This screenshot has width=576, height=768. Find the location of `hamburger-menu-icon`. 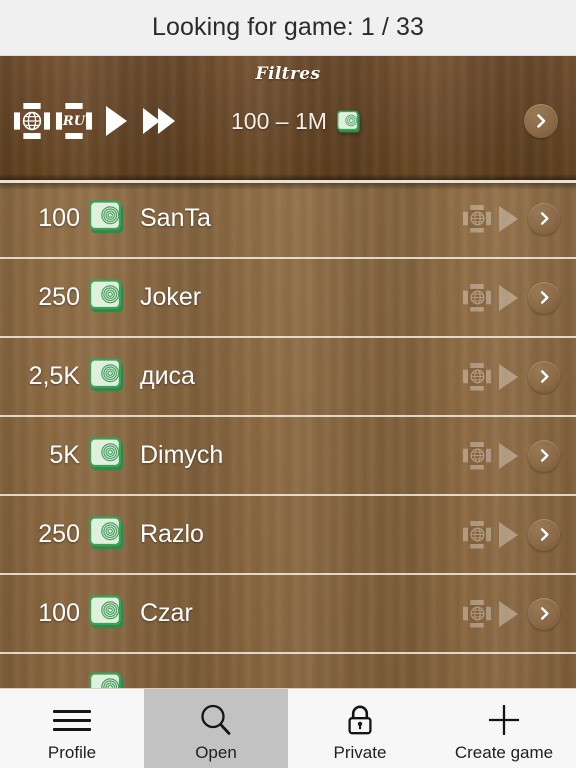

hamburger-menu-icon is located at coordinates (72, 720).